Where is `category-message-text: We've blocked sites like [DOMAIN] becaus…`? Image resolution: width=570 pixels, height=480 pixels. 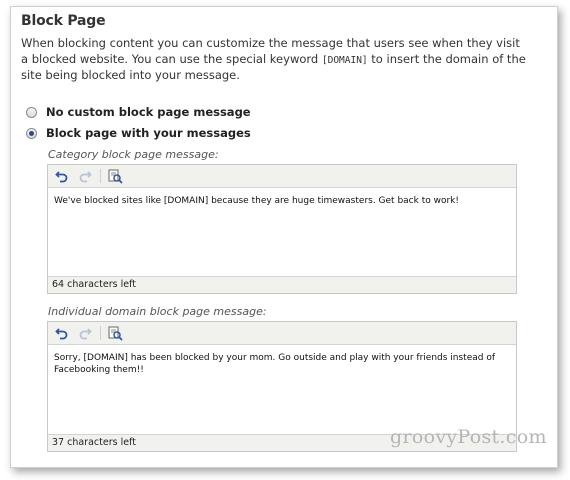 category-message-text: We've blocked sites like [DOMAIN] becaus… is located at coordinates (282, 201).